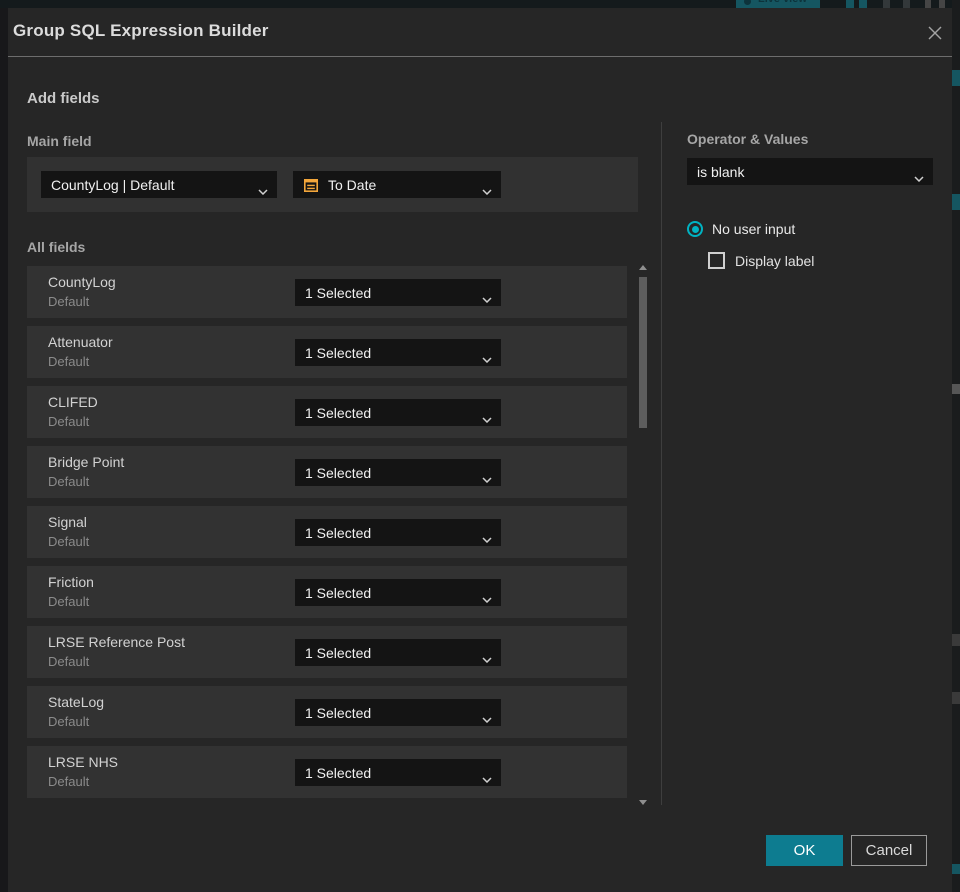  Describe the element at coordinates (721, 171) in the screenshot. I see `operator-select-value: is blank` at that location.